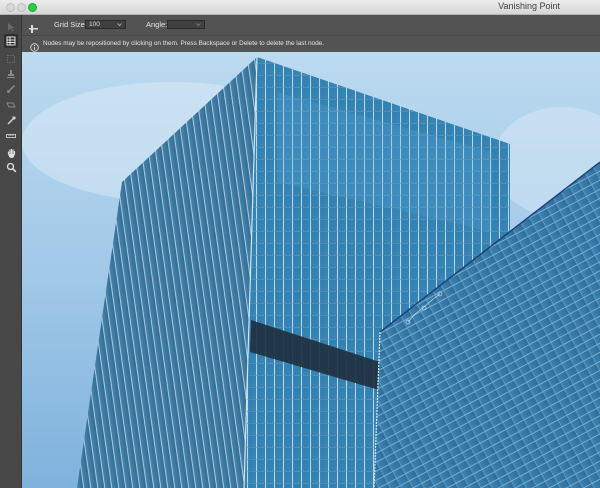 The image size is (600, 488). Describe the element at coordinates (94, 24) in the screenshot. I see `grid-size-value: 100` at that location.